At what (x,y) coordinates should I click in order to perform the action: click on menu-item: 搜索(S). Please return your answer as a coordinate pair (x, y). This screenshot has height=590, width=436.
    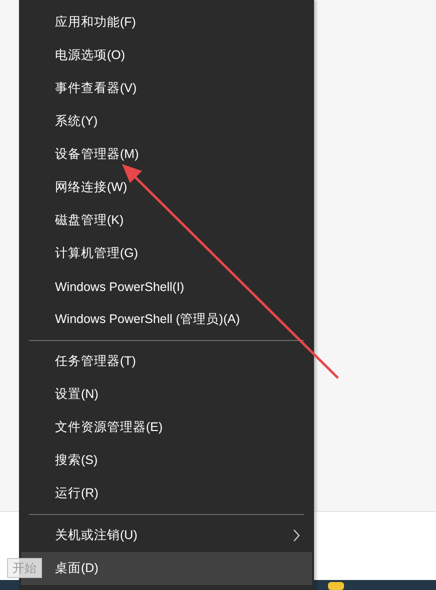
    Looking at the image, I should click on (166, 460).